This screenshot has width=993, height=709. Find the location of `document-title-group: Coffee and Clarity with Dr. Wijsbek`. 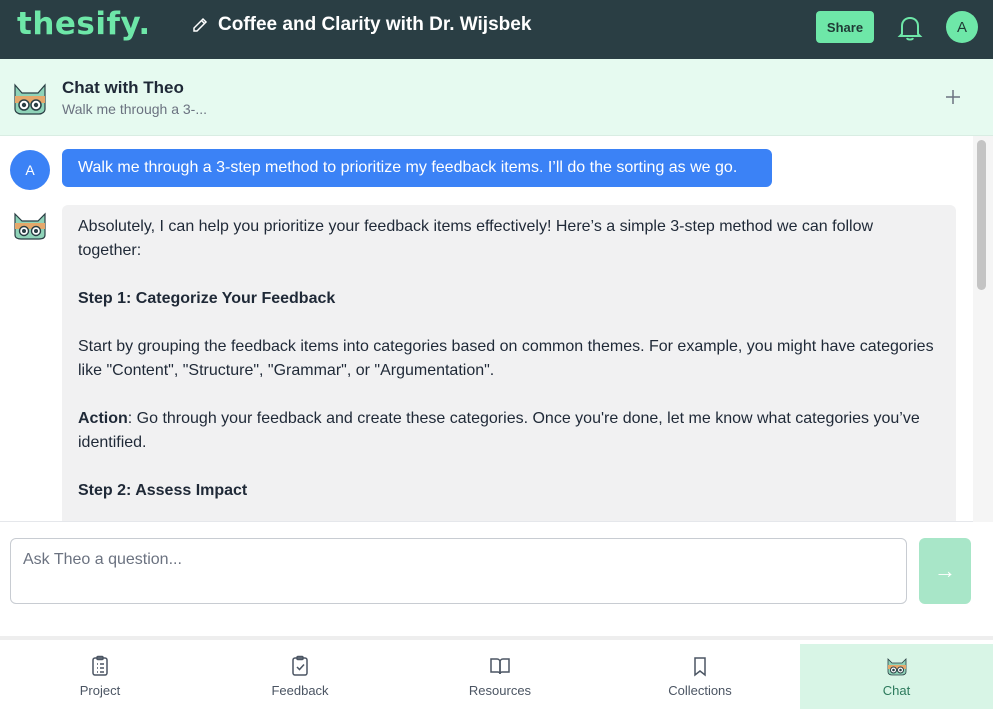

document-title-group: Coffee and Clarity with Dr. Wijsbek is located at coordinates (361, 25).